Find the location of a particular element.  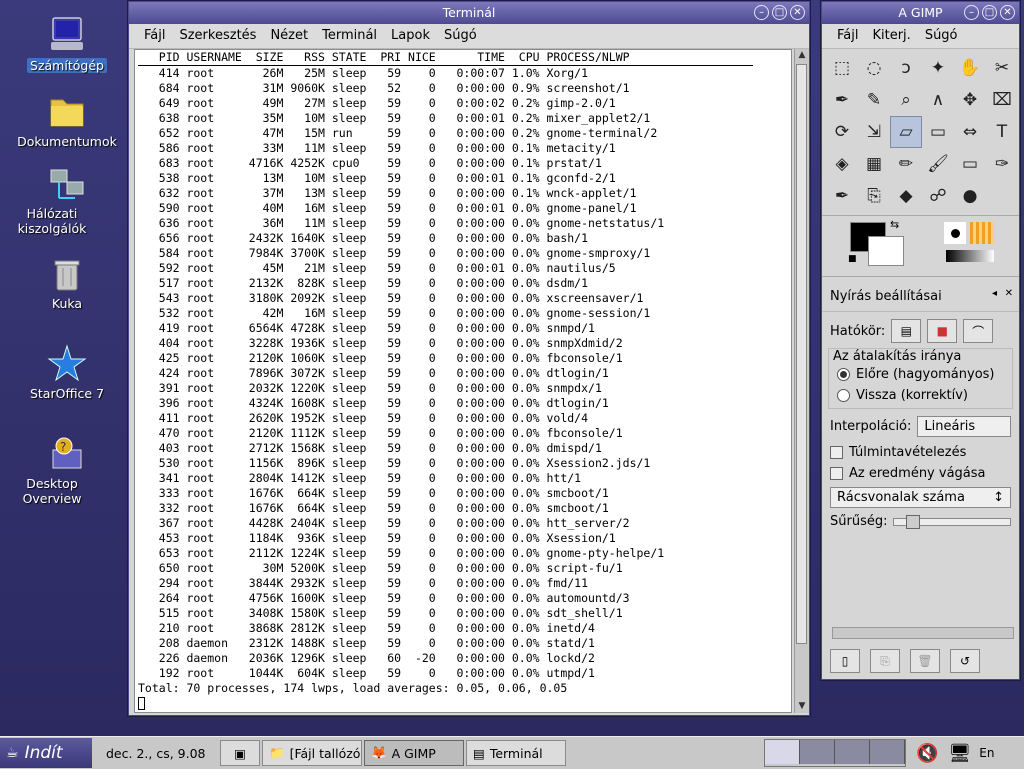

color-select-icon: ✋ is located at coordinates (970, 68).